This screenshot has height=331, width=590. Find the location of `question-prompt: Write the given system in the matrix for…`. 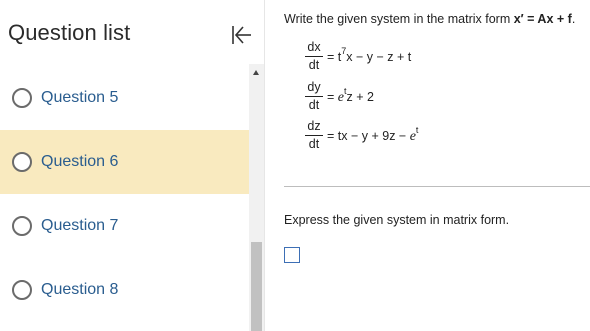

question-prompt: Write the given system in the matrix for… is located at coordinates (429, 19).